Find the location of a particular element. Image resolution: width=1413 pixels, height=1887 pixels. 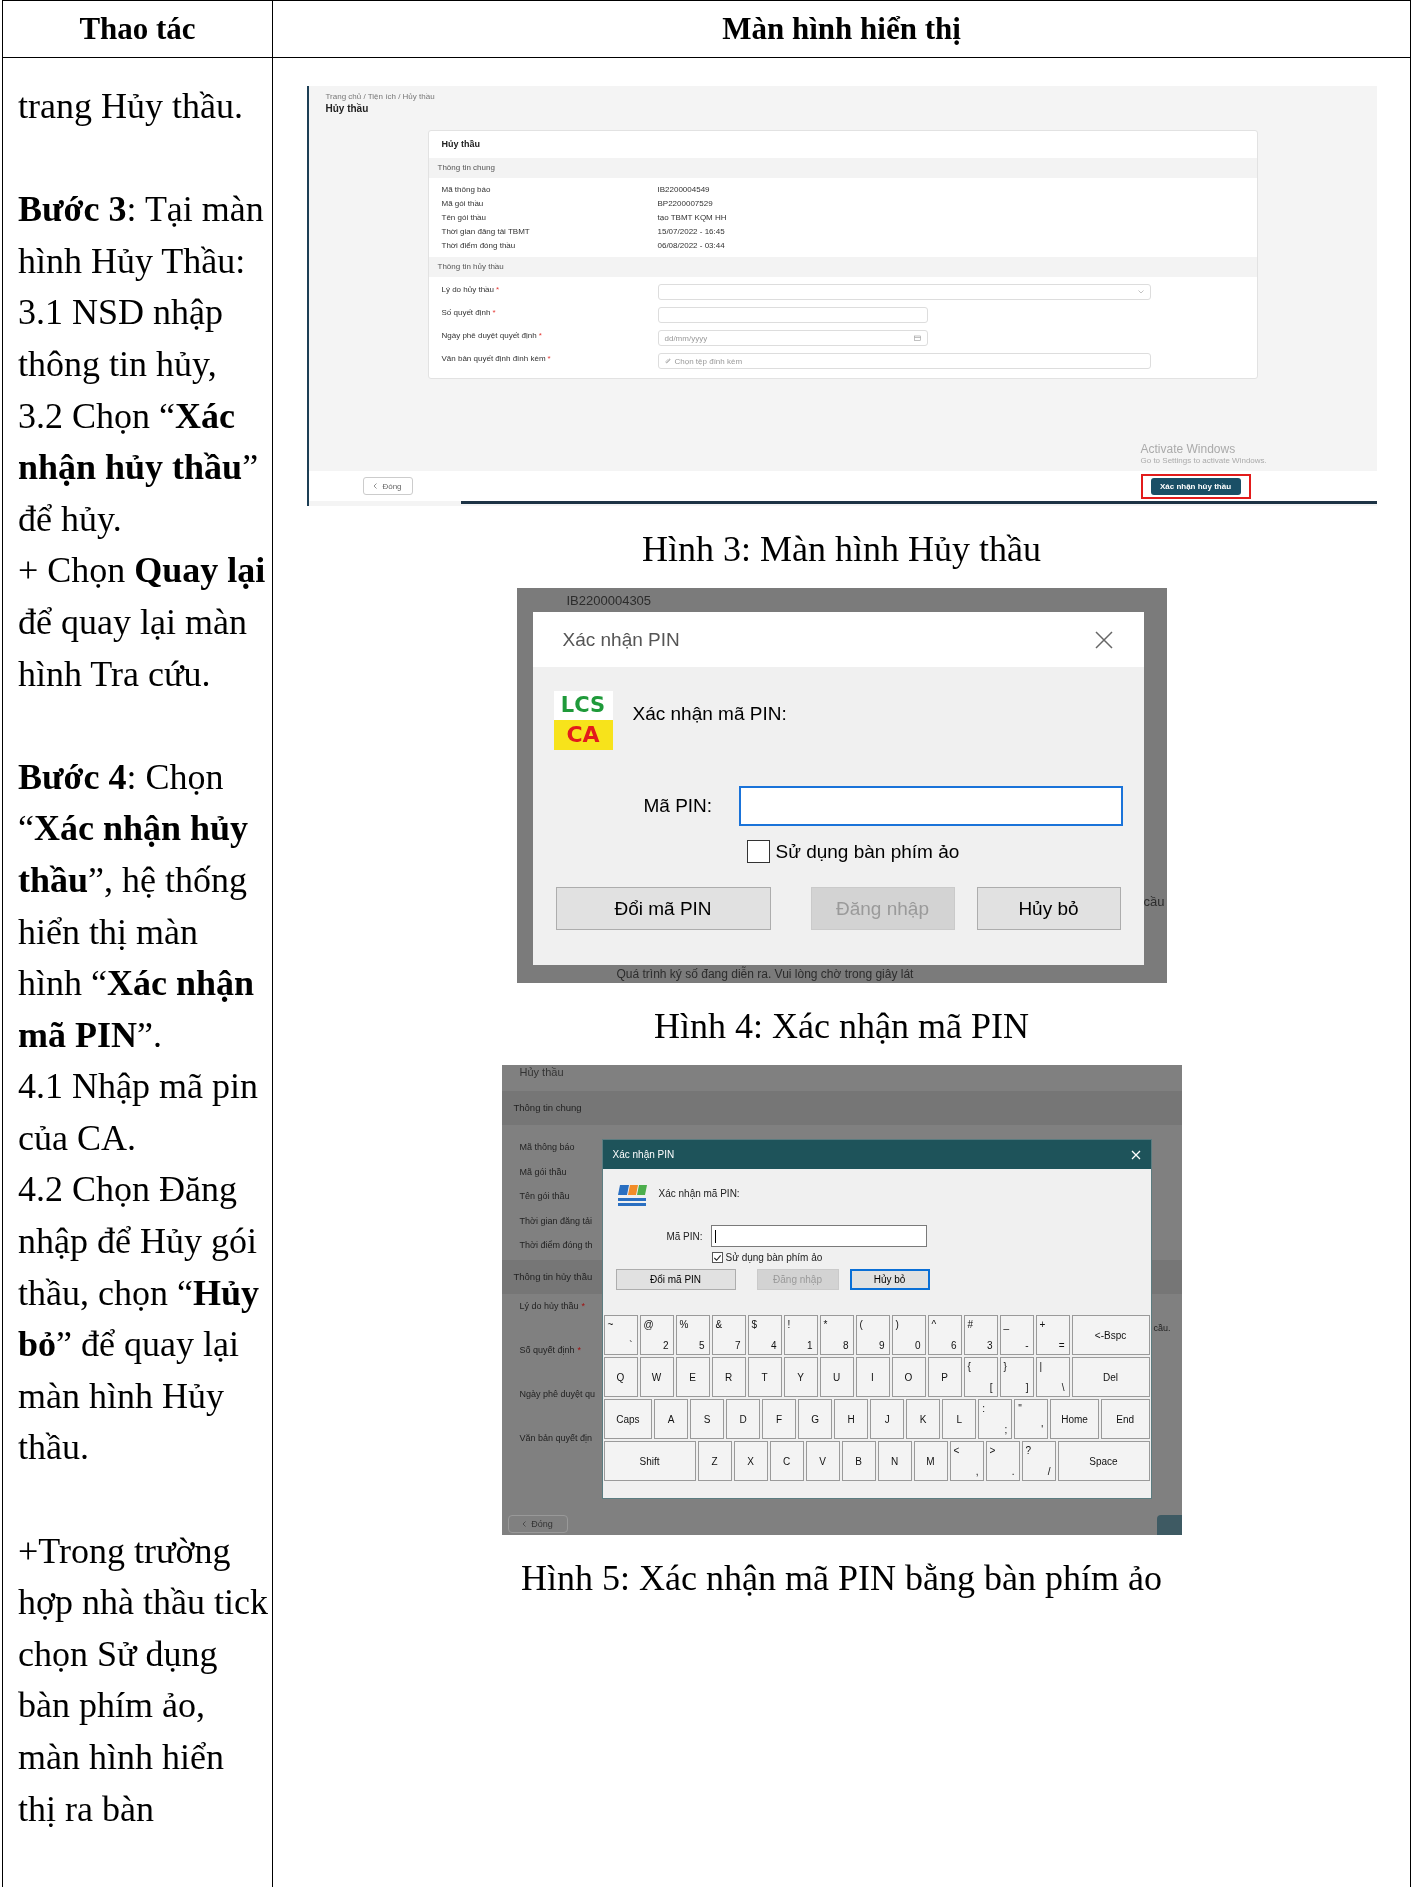

keyboard-key: Q is located at coordinates (620, 1377).